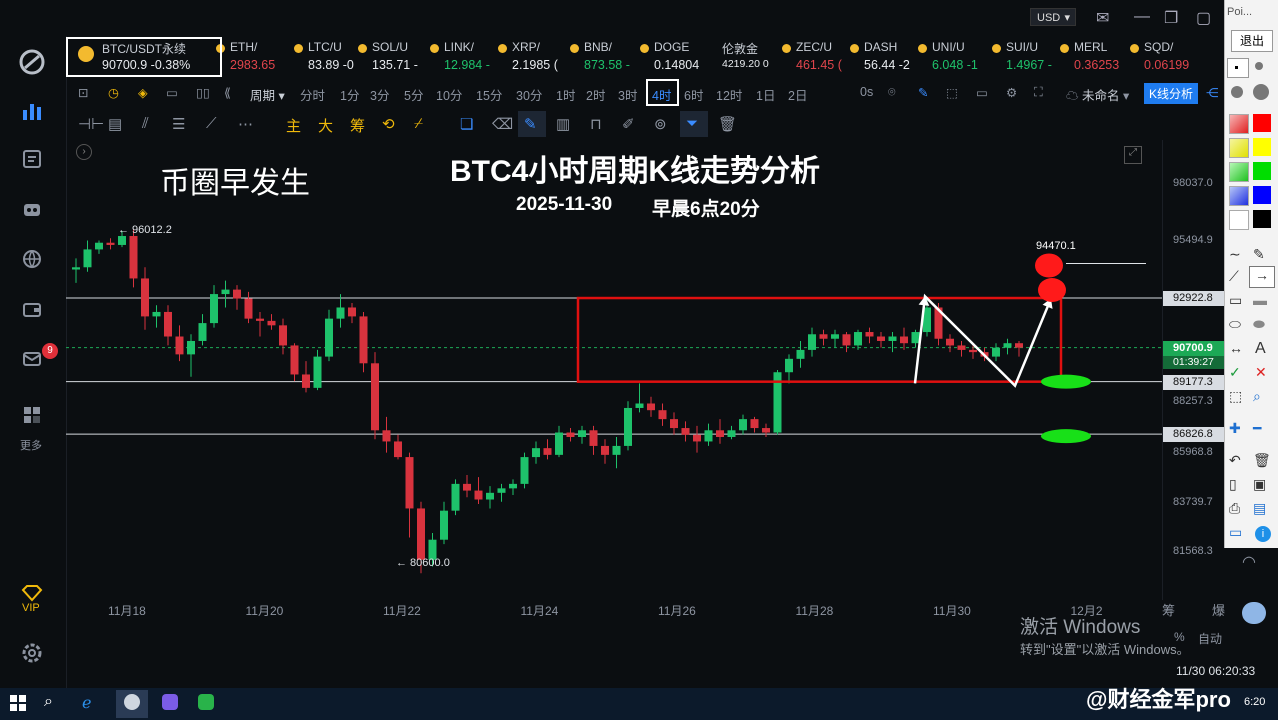 This screenshot has height=720, width=1278. I want to click on ticker-item: XRP/2.1985 (, so click(528, 56).